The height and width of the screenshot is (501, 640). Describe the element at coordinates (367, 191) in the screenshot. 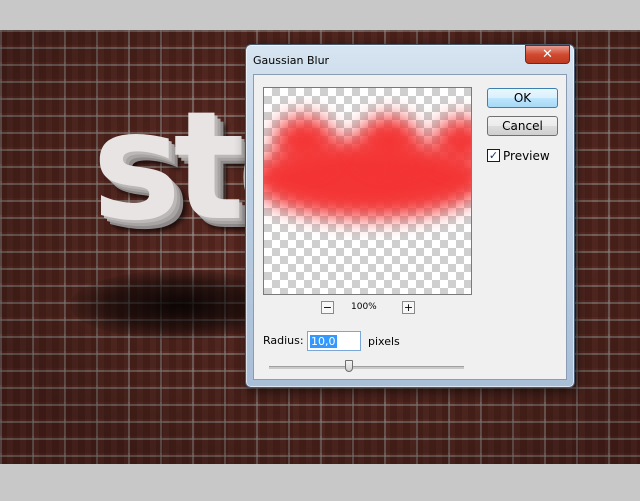

I see `filter-preview-window` at that location.